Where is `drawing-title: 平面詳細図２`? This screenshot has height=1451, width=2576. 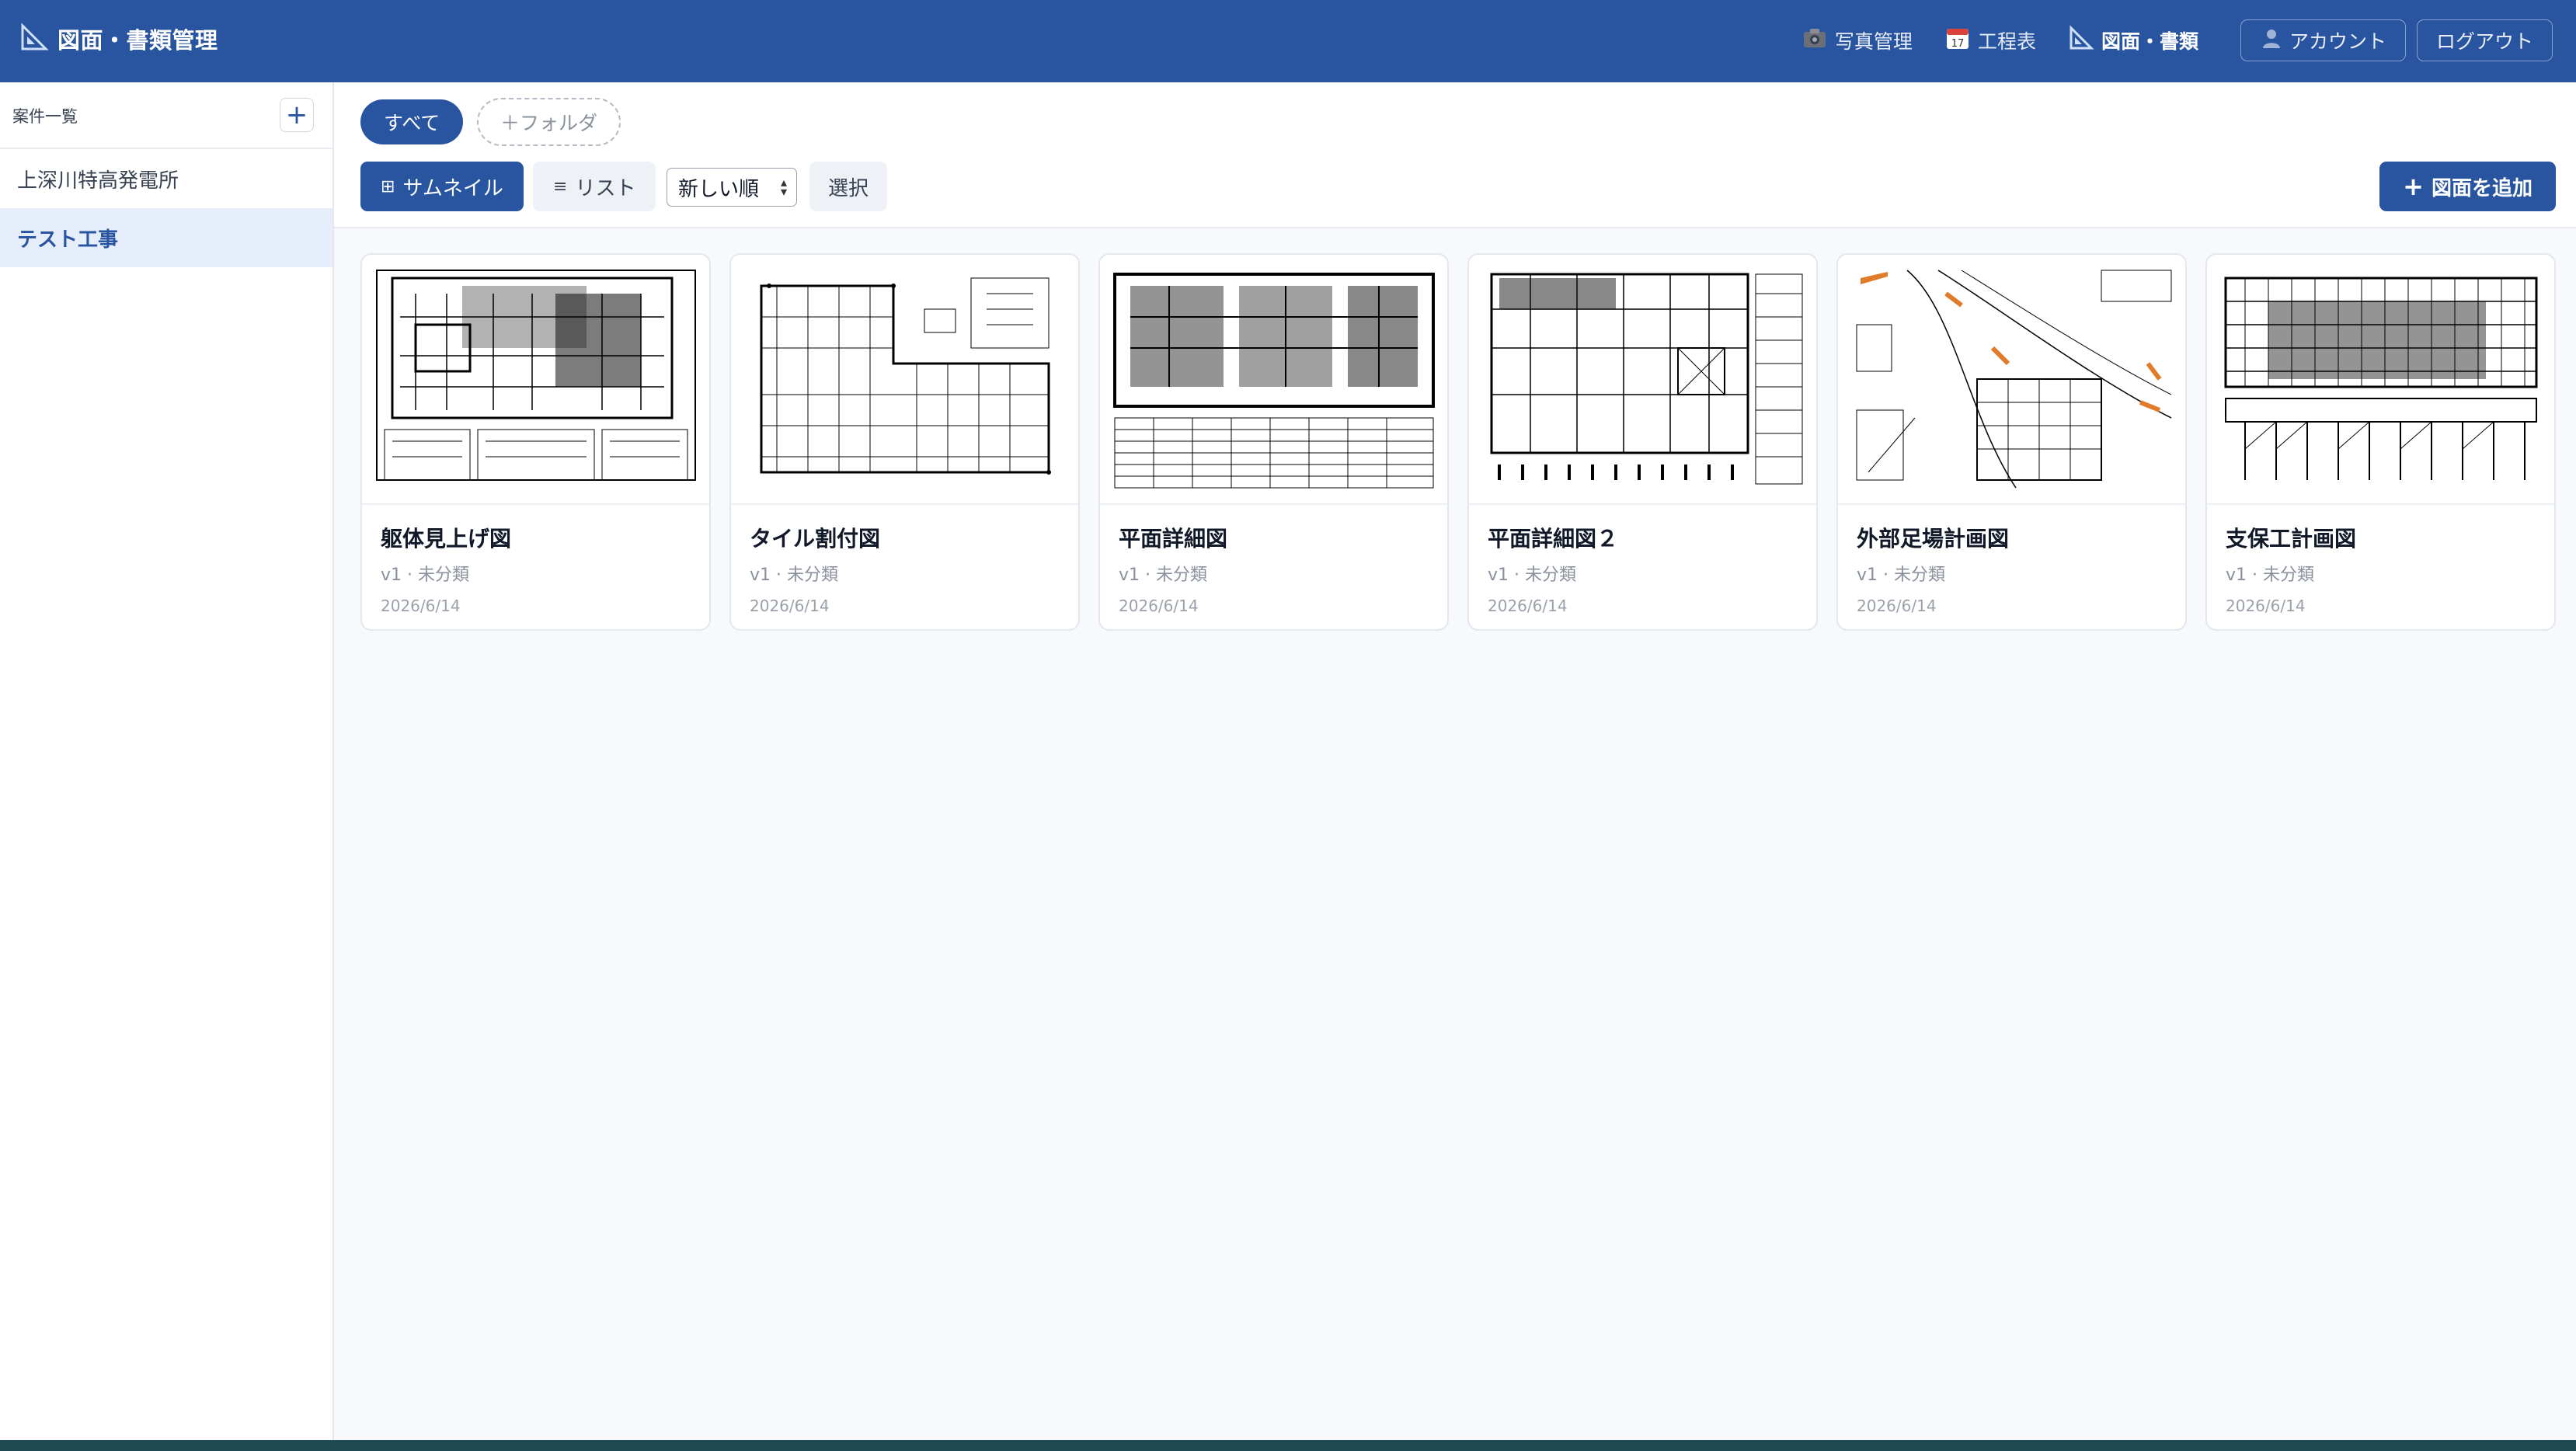
drawing-title: 平面詳細図２ is located at coordinates (1553, 539).